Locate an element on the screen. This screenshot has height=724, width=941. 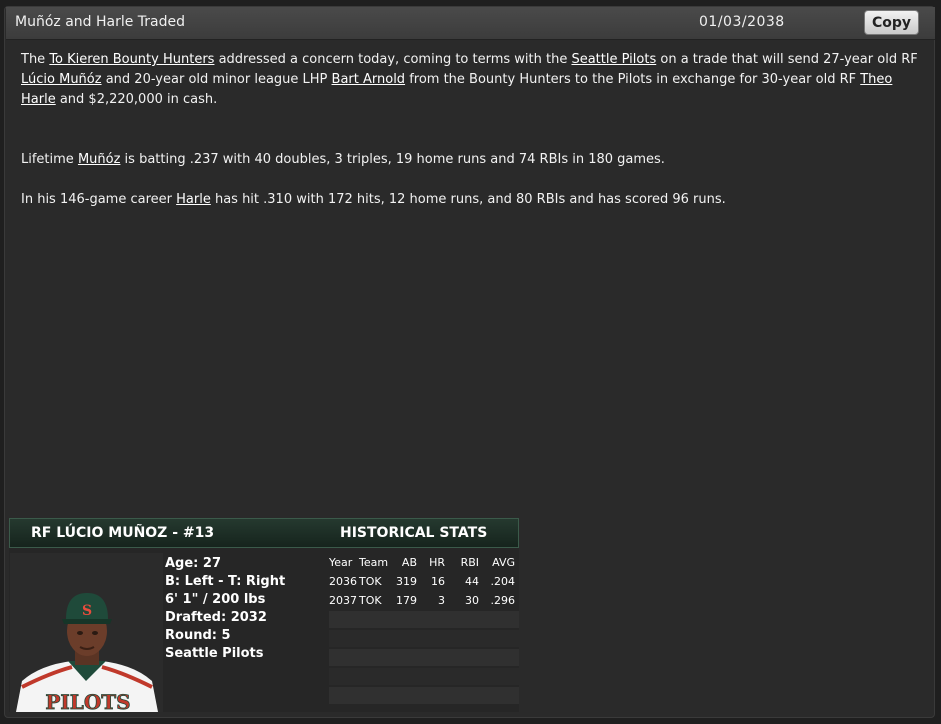
col-header-rbi: RBI is located at coordinates (469, 562).